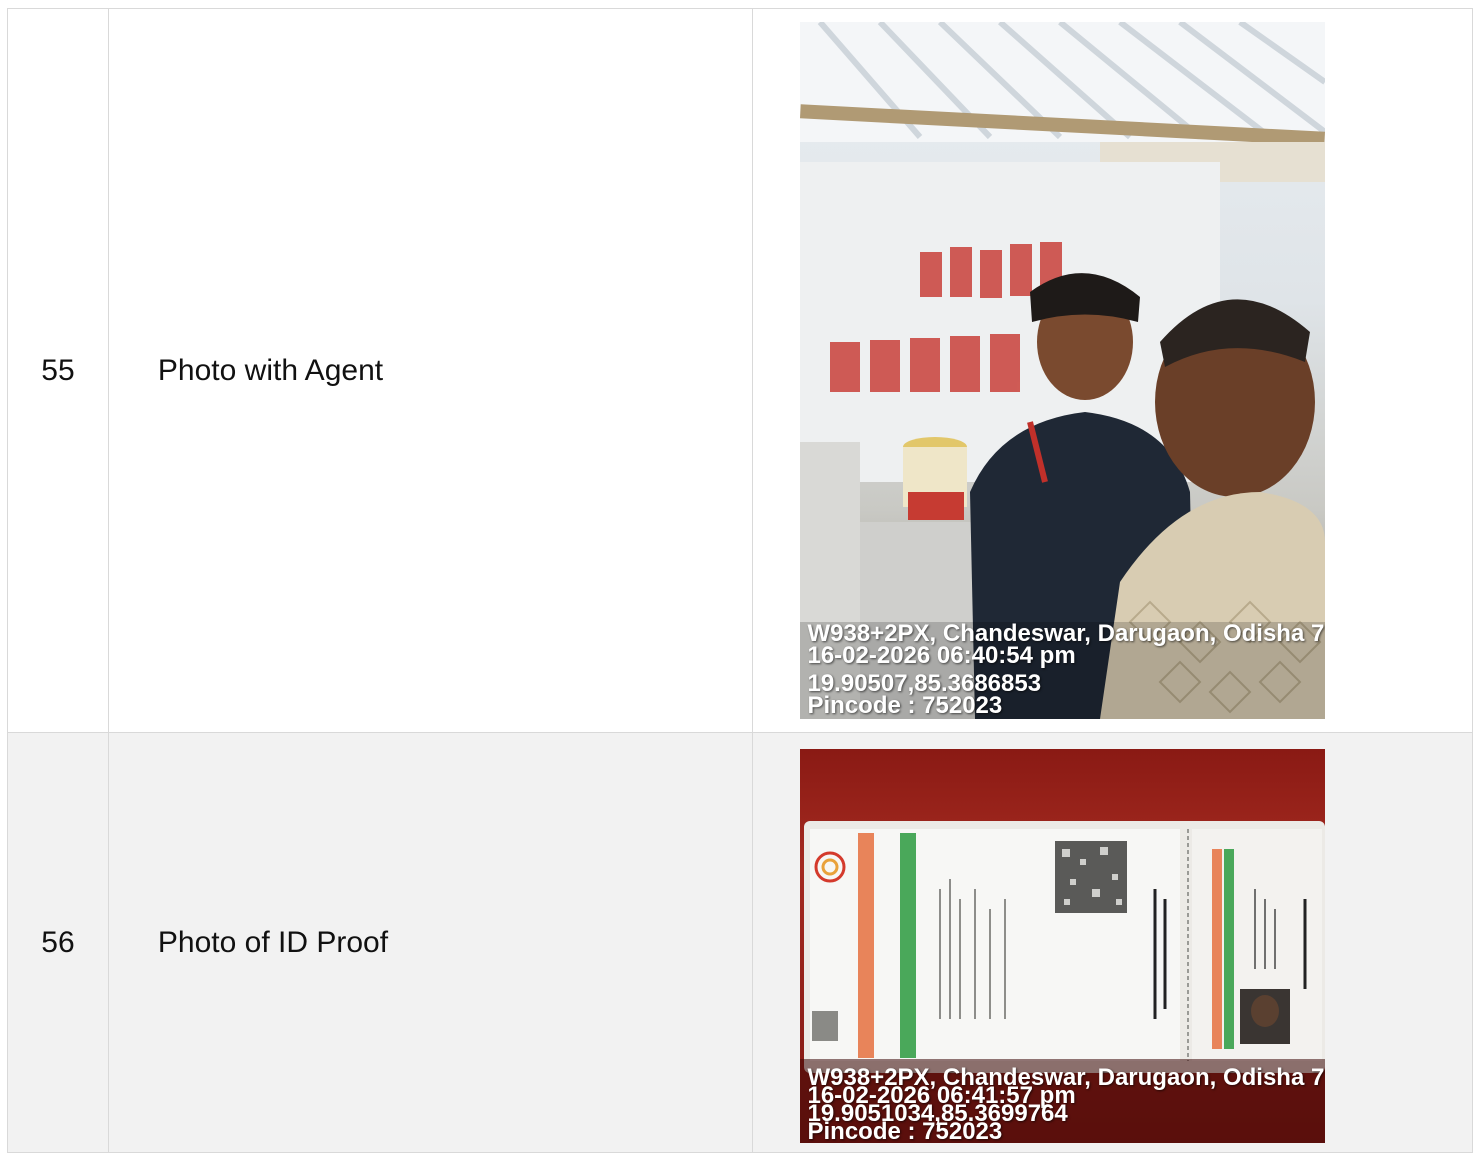 The height and width of the screenshot is (1153, 1482). Describe the element at coordinates (941, 655) in the screenshot. I see `overlay-datetime: 16-02-2026 06:40:54 pm` at that location.